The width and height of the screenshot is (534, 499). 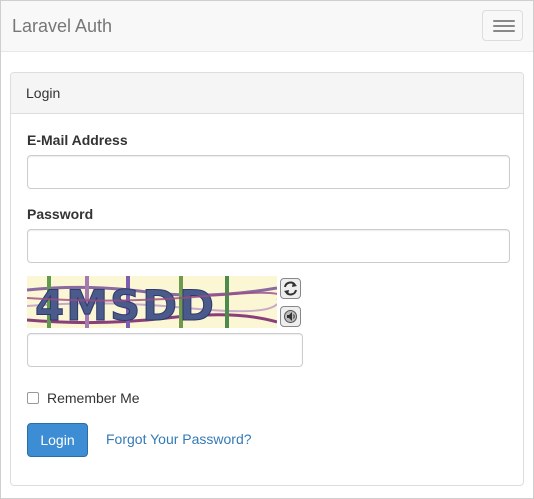 I want to click on captcha-audio-button, so click(x=290, y=316).